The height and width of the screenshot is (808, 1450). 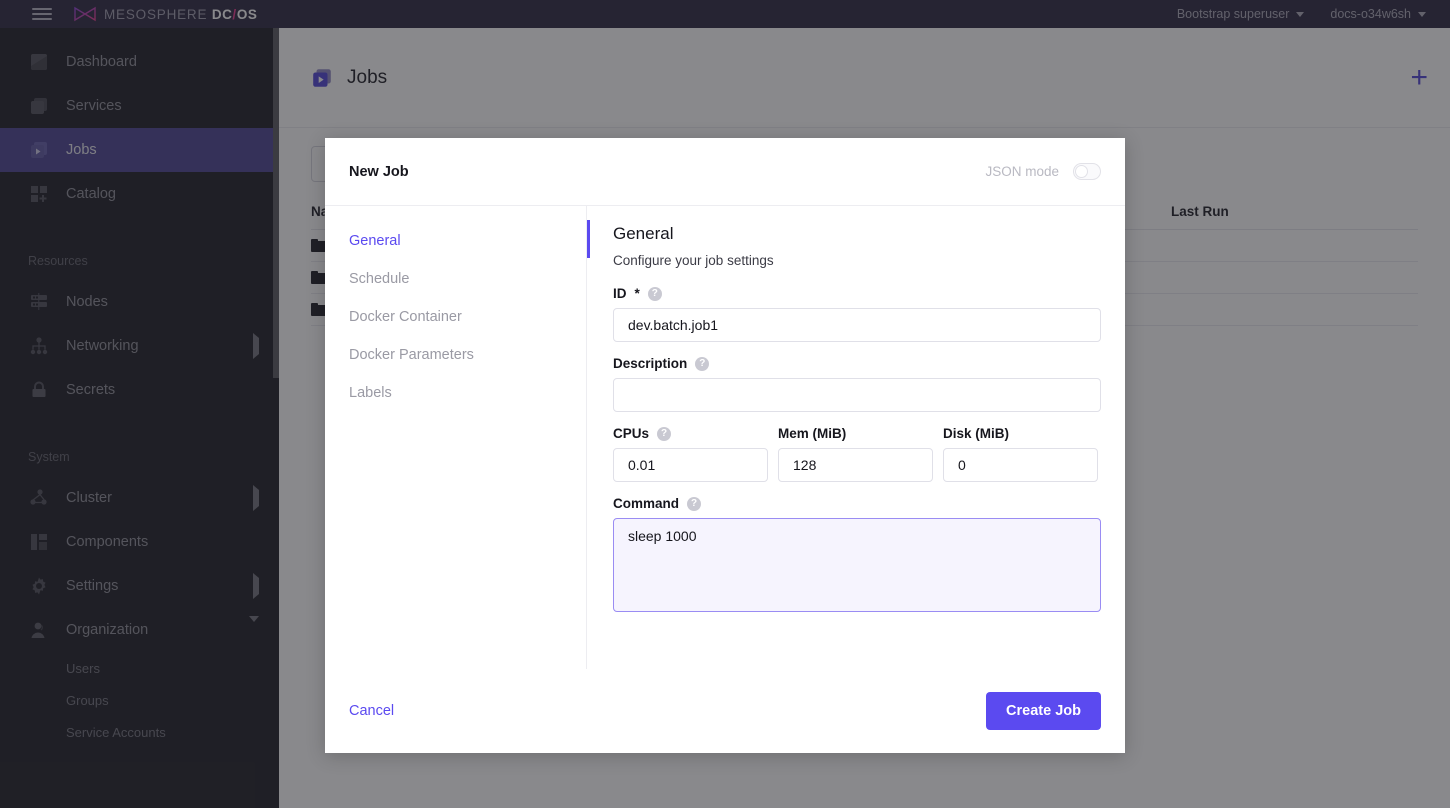 I want to click on required-marker: *, so click(x=637, y=293).